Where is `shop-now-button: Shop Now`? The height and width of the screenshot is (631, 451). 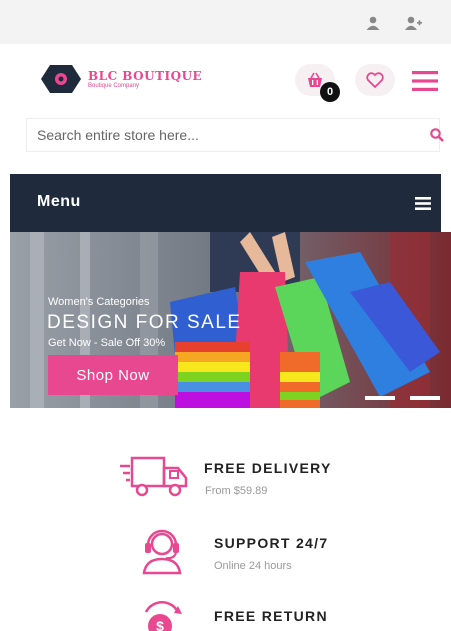
shop-now-button: Shop Now is located at coordinates (113, 375).